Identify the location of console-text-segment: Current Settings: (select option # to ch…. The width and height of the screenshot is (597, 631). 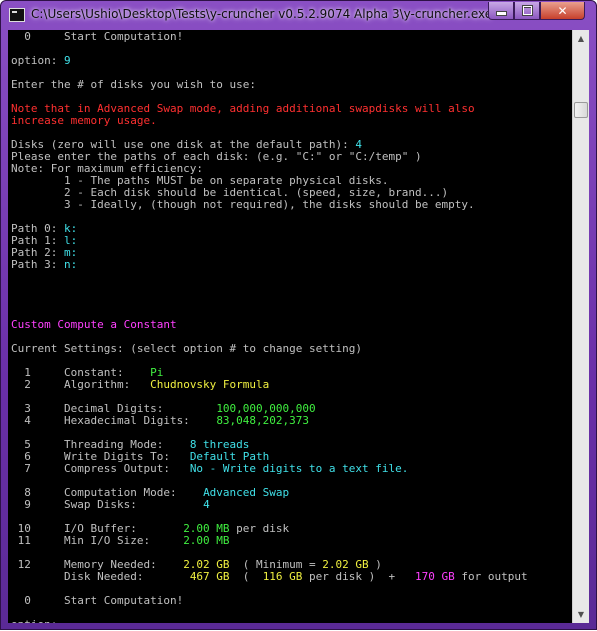
(186, 348).